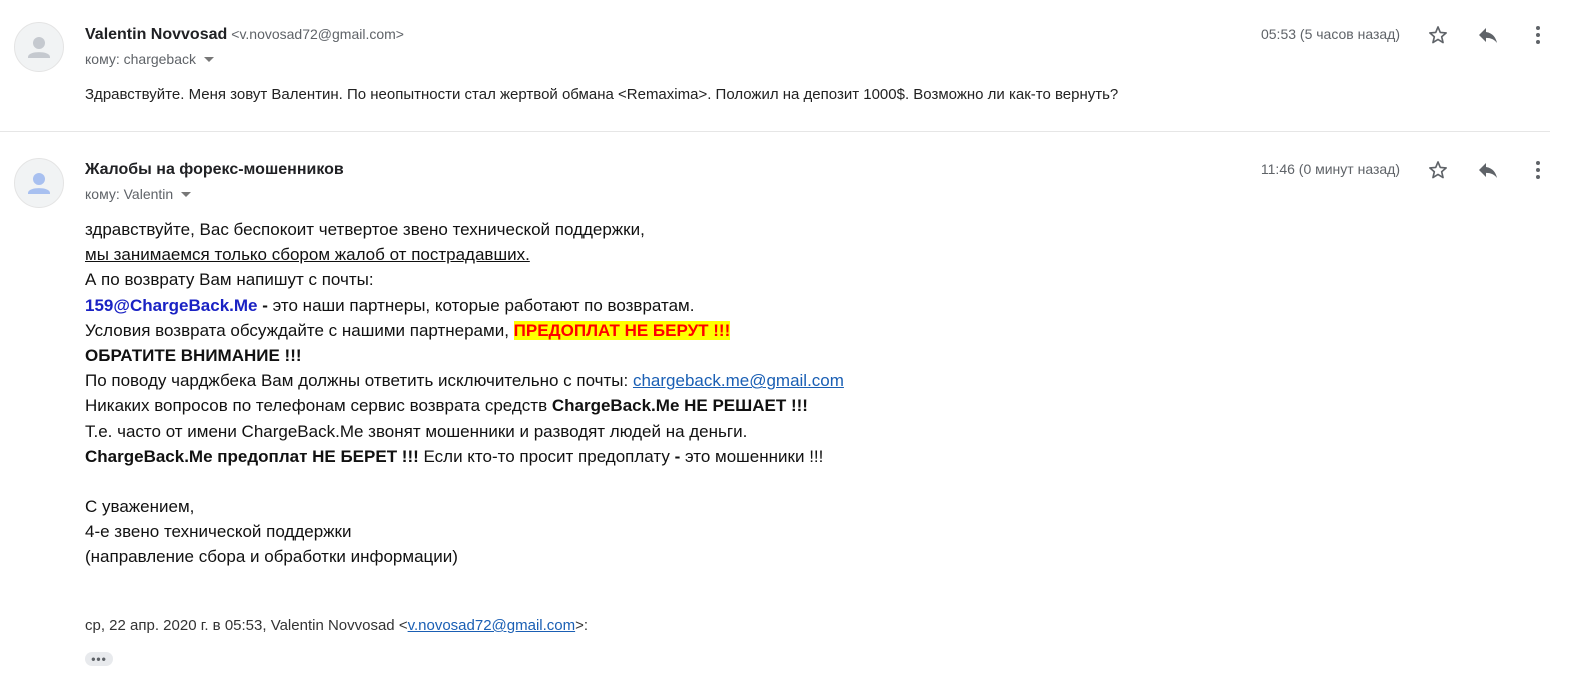 The image size is (1572, 685). What do you see at coordinates (156, 34) in the screenshot?
I see `sender-name-text: Valentin Novvosad` at bounding box center [156, 34].